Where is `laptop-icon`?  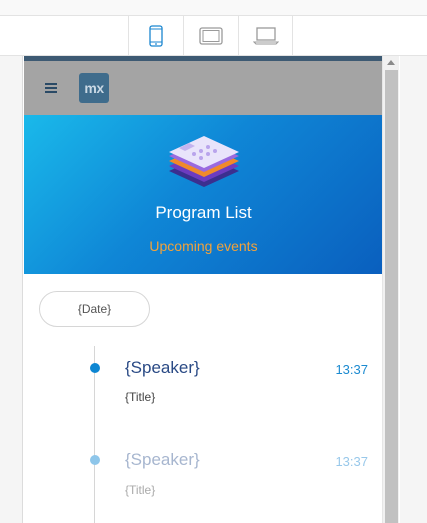
laptop-icon is located at coordinates (265, 36).